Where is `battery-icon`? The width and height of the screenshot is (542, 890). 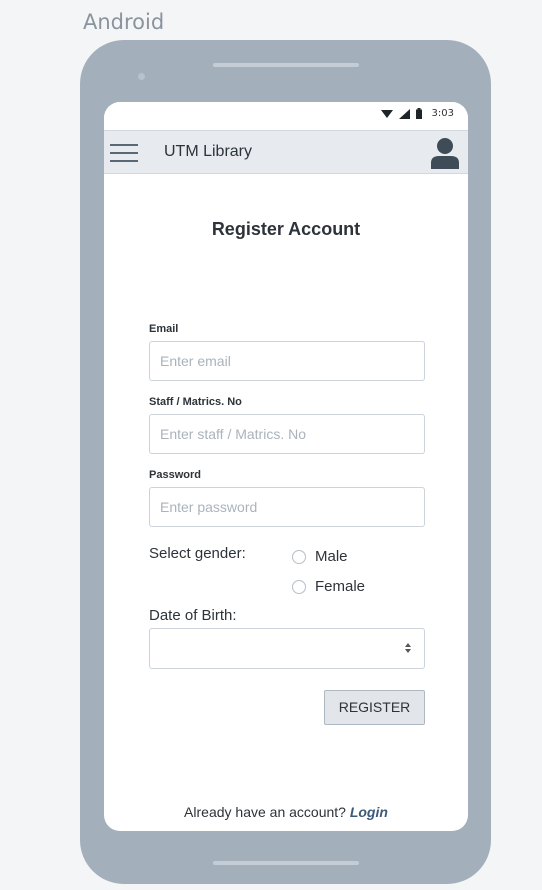
battery-icon is located at coordinates (418, 113).